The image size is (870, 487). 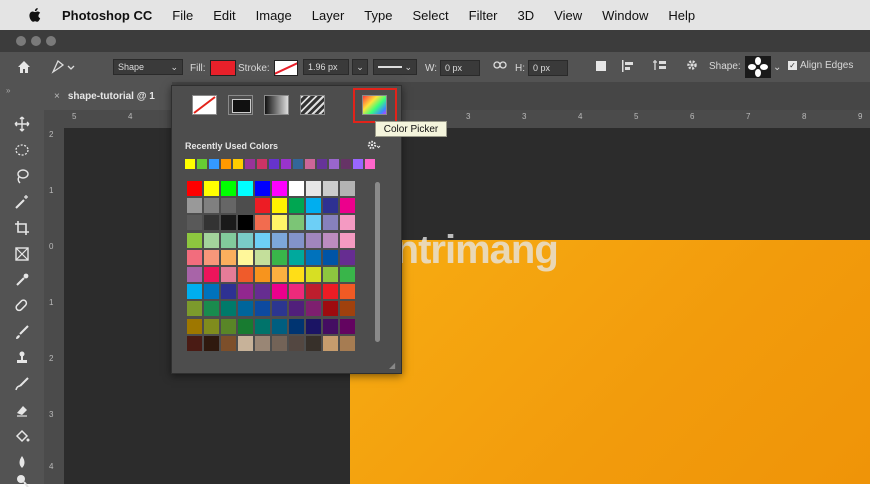 What do you see at coordinates (22, 280) in the screenshot?
I see `eyedropper-tool-icon` at bounding box center [22, 280].